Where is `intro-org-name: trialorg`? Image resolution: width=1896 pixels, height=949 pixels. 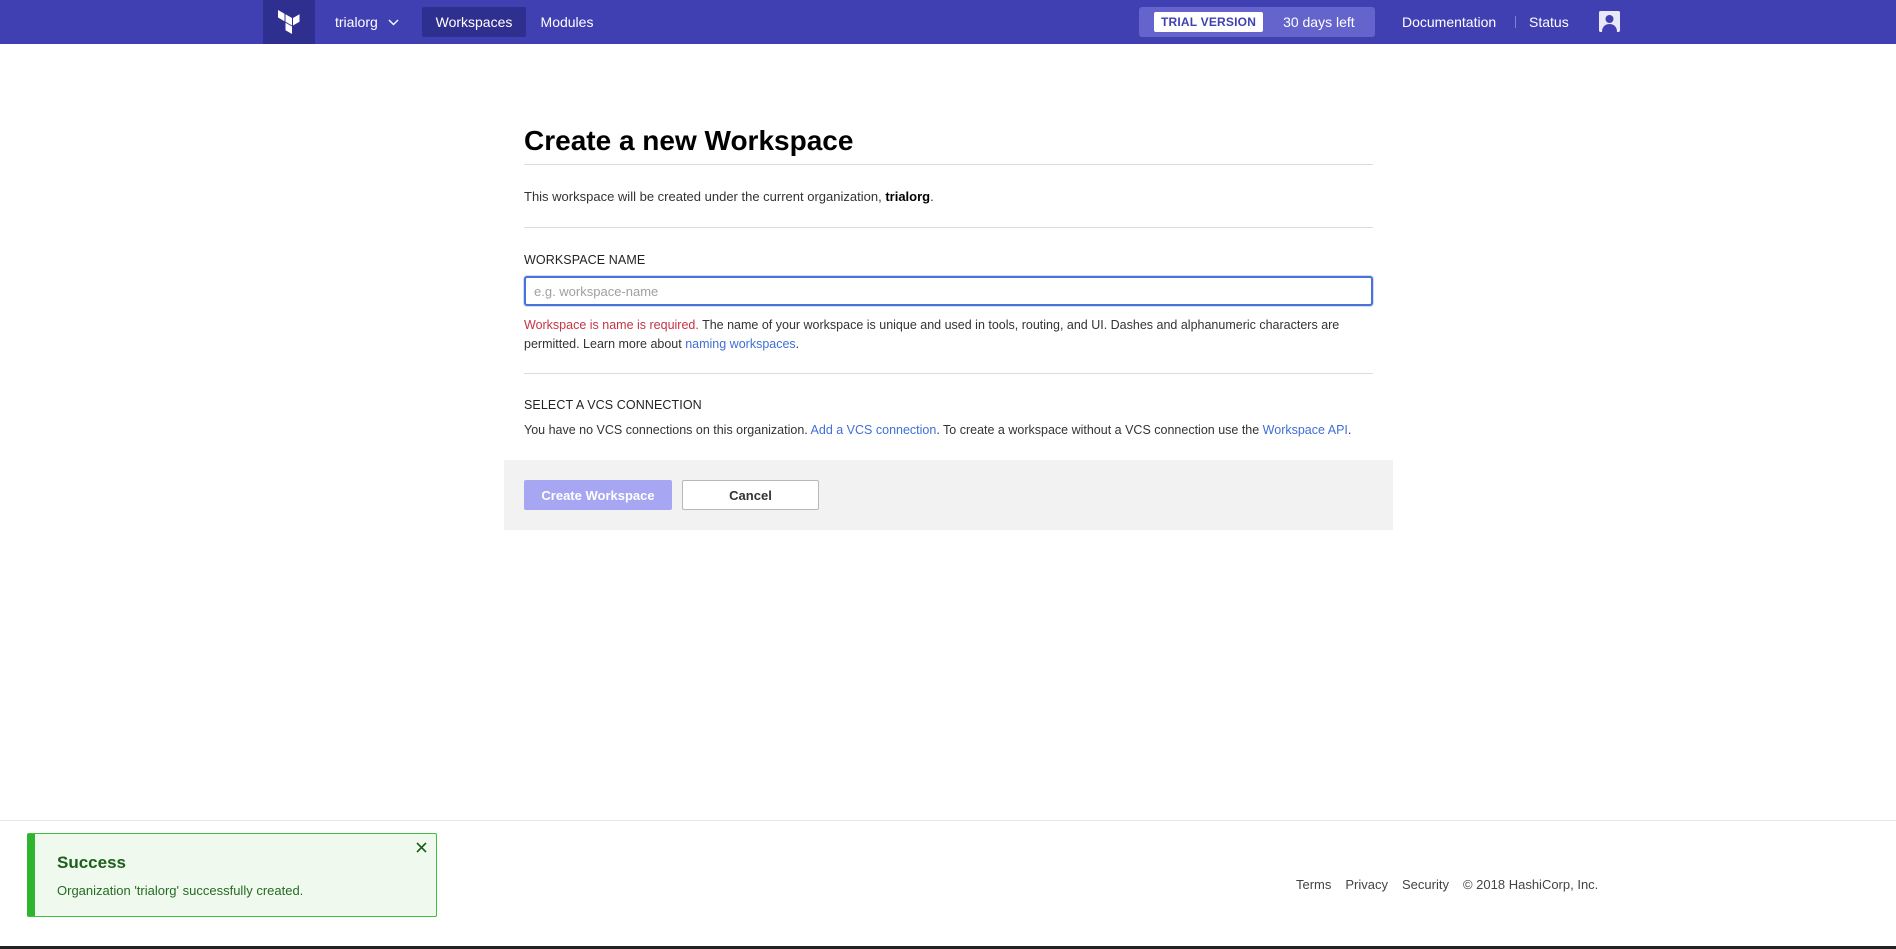
intro-org-name: trialorg is located at coordinates (908, 196).